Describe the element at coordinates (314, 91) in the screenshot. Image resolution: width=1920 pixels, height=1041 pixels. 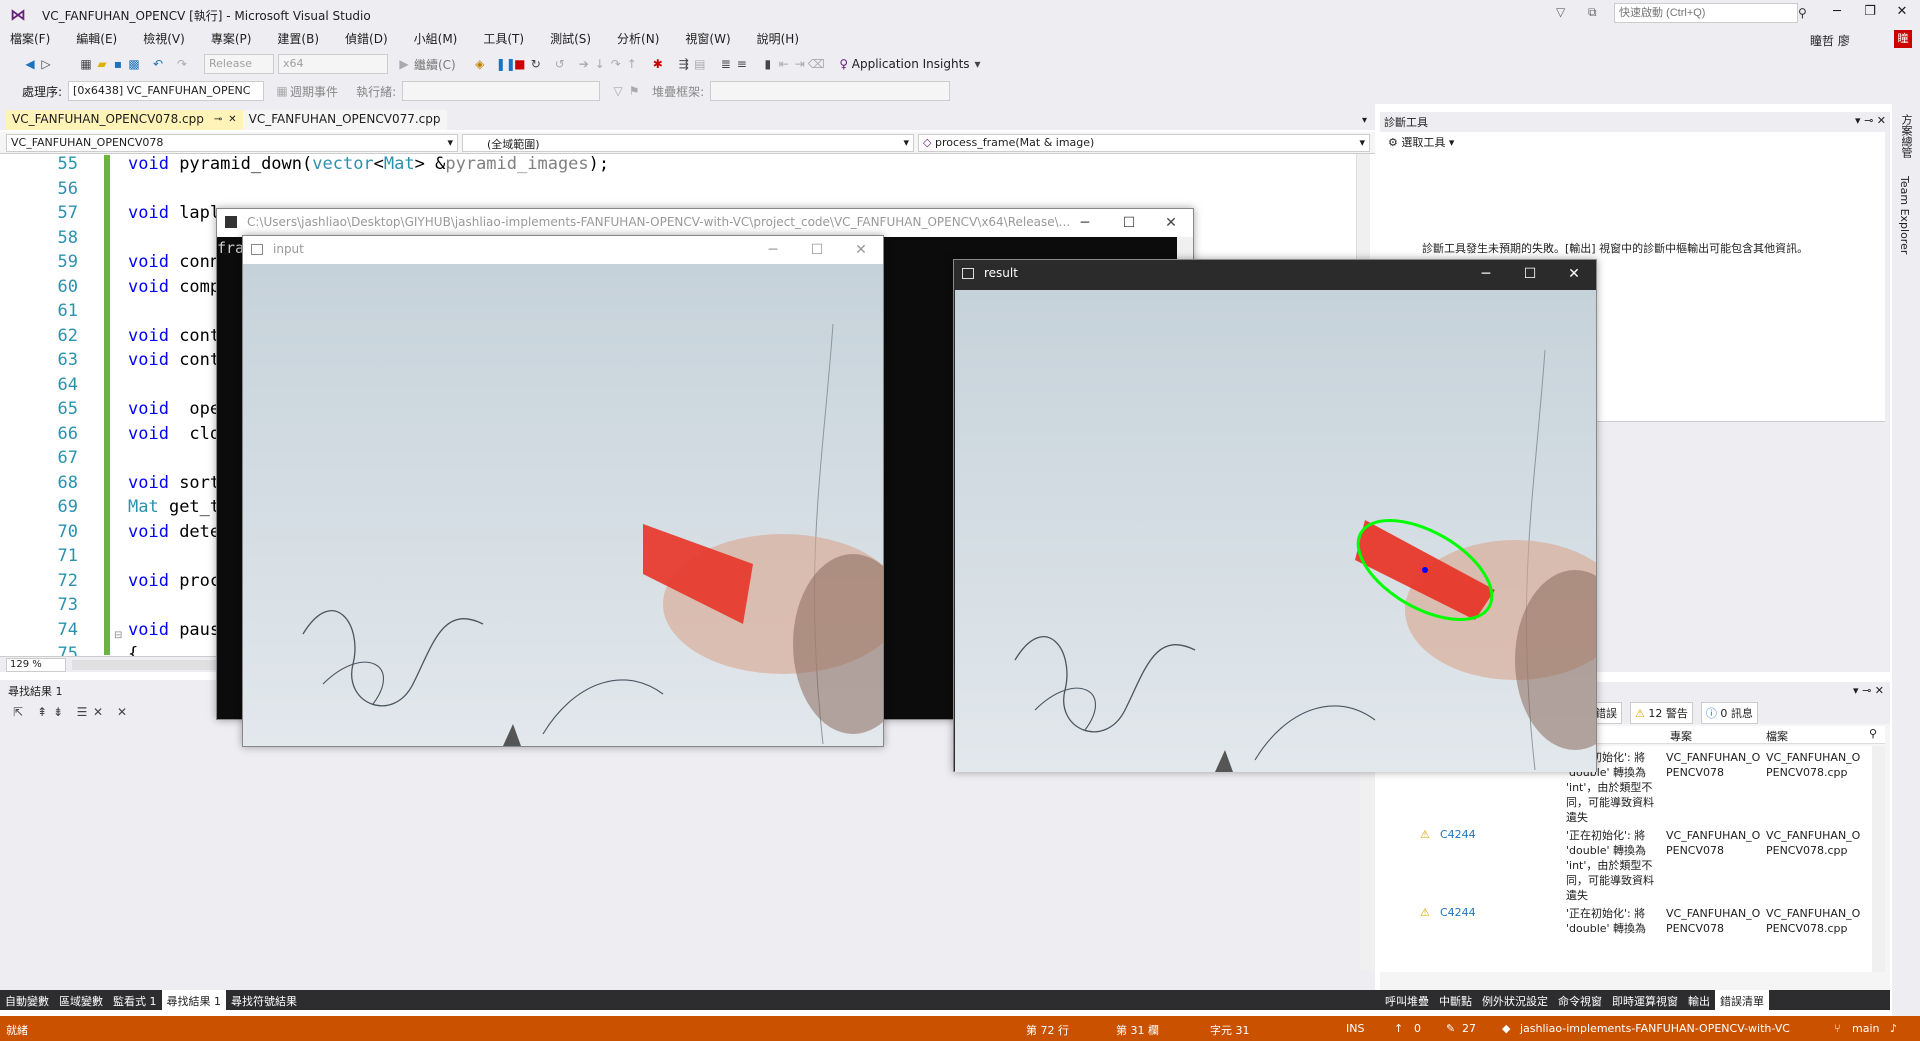
I see `lifecycle-events-button: 週期事件` at that location.